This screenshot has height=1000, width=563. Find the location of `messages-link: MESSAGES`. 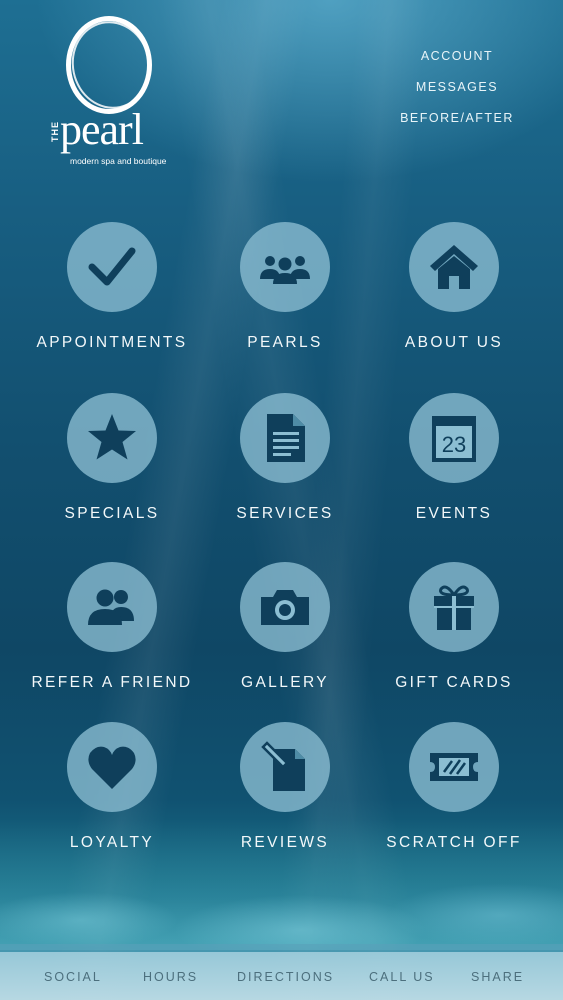

messages-link: MESSAGES is located at coordinates (457, 94).